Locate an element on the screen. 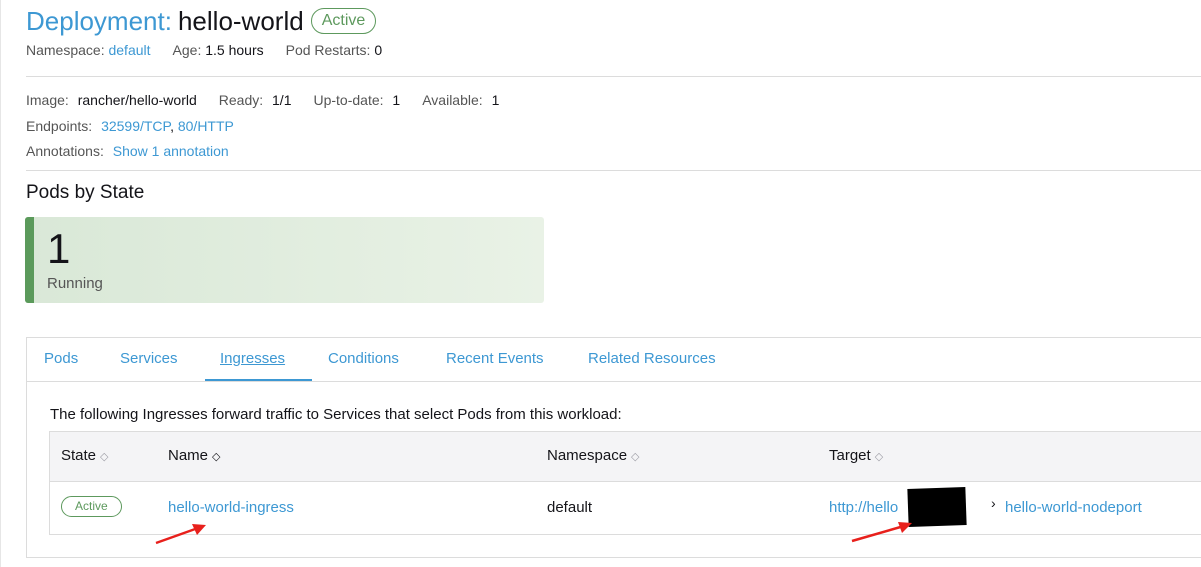 Image resolution: width=1201 pixels, height=567 pixels. namespace-meta: Namespace: default is located at coordinates (88, 50).